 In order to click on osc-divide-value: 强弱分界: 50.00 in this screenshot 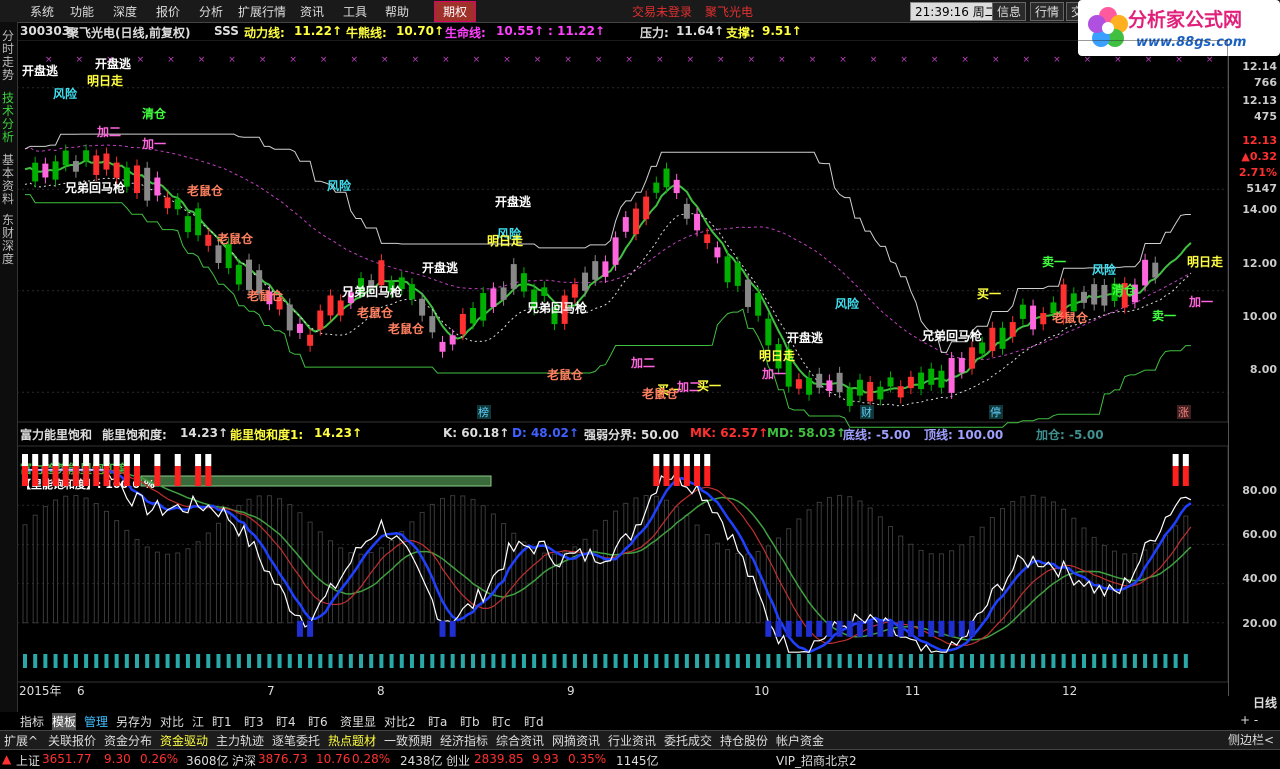, I will do `click(631, 435)`.